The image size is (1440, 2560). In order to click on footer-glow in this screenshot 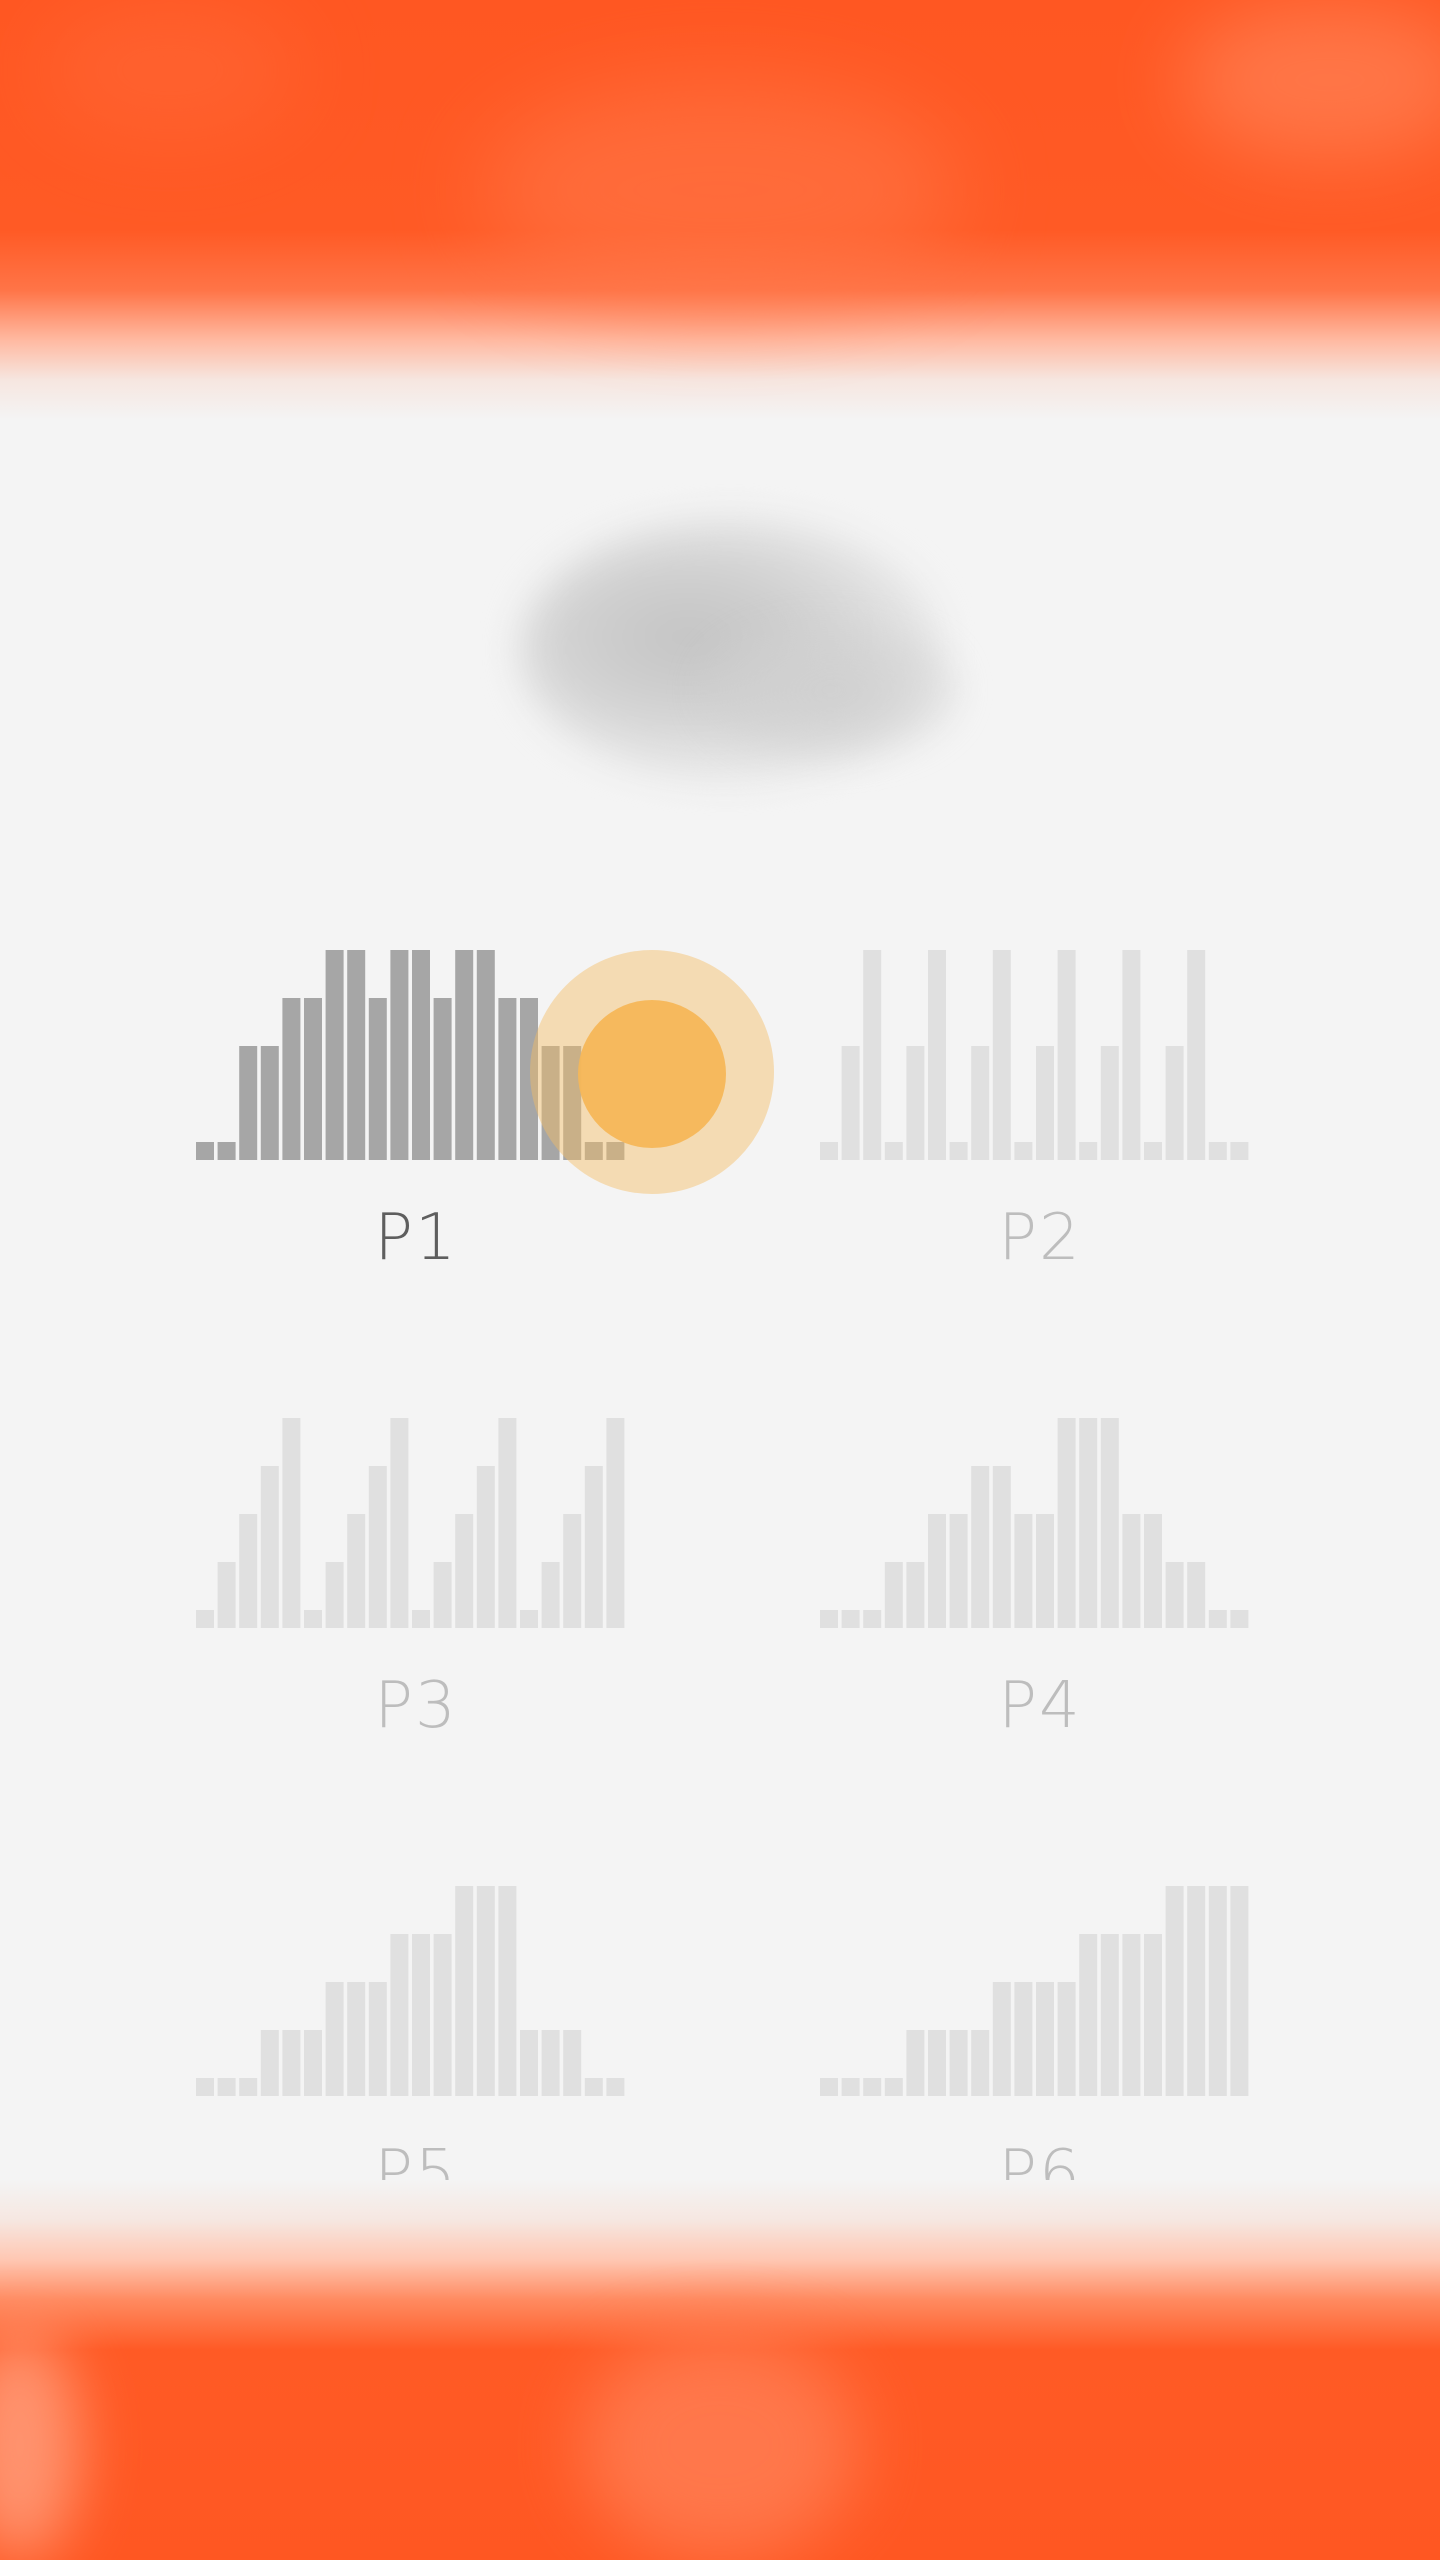, I will do `click(720, 2445)`.